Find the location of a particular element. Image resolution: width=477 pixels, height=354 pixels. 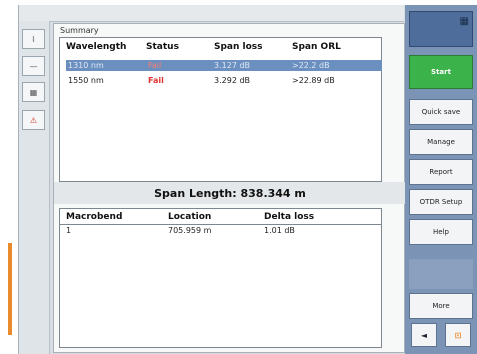

manage-button: Manage is located at coordinates (441, 142).